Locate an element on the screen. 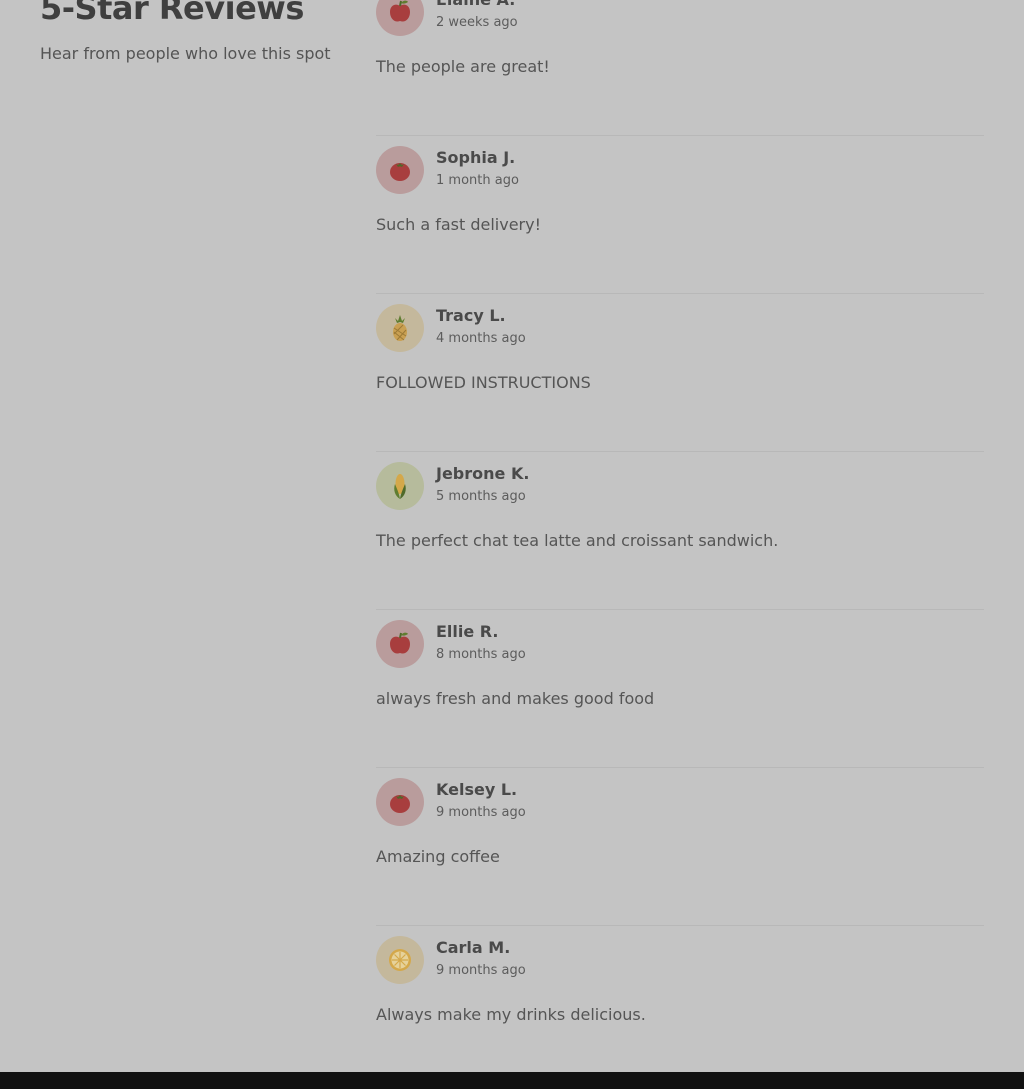 The height and width of the screenshot is (1089, 1024). reviewer-name: Kelsey L. is located at coordinates (477, 789).